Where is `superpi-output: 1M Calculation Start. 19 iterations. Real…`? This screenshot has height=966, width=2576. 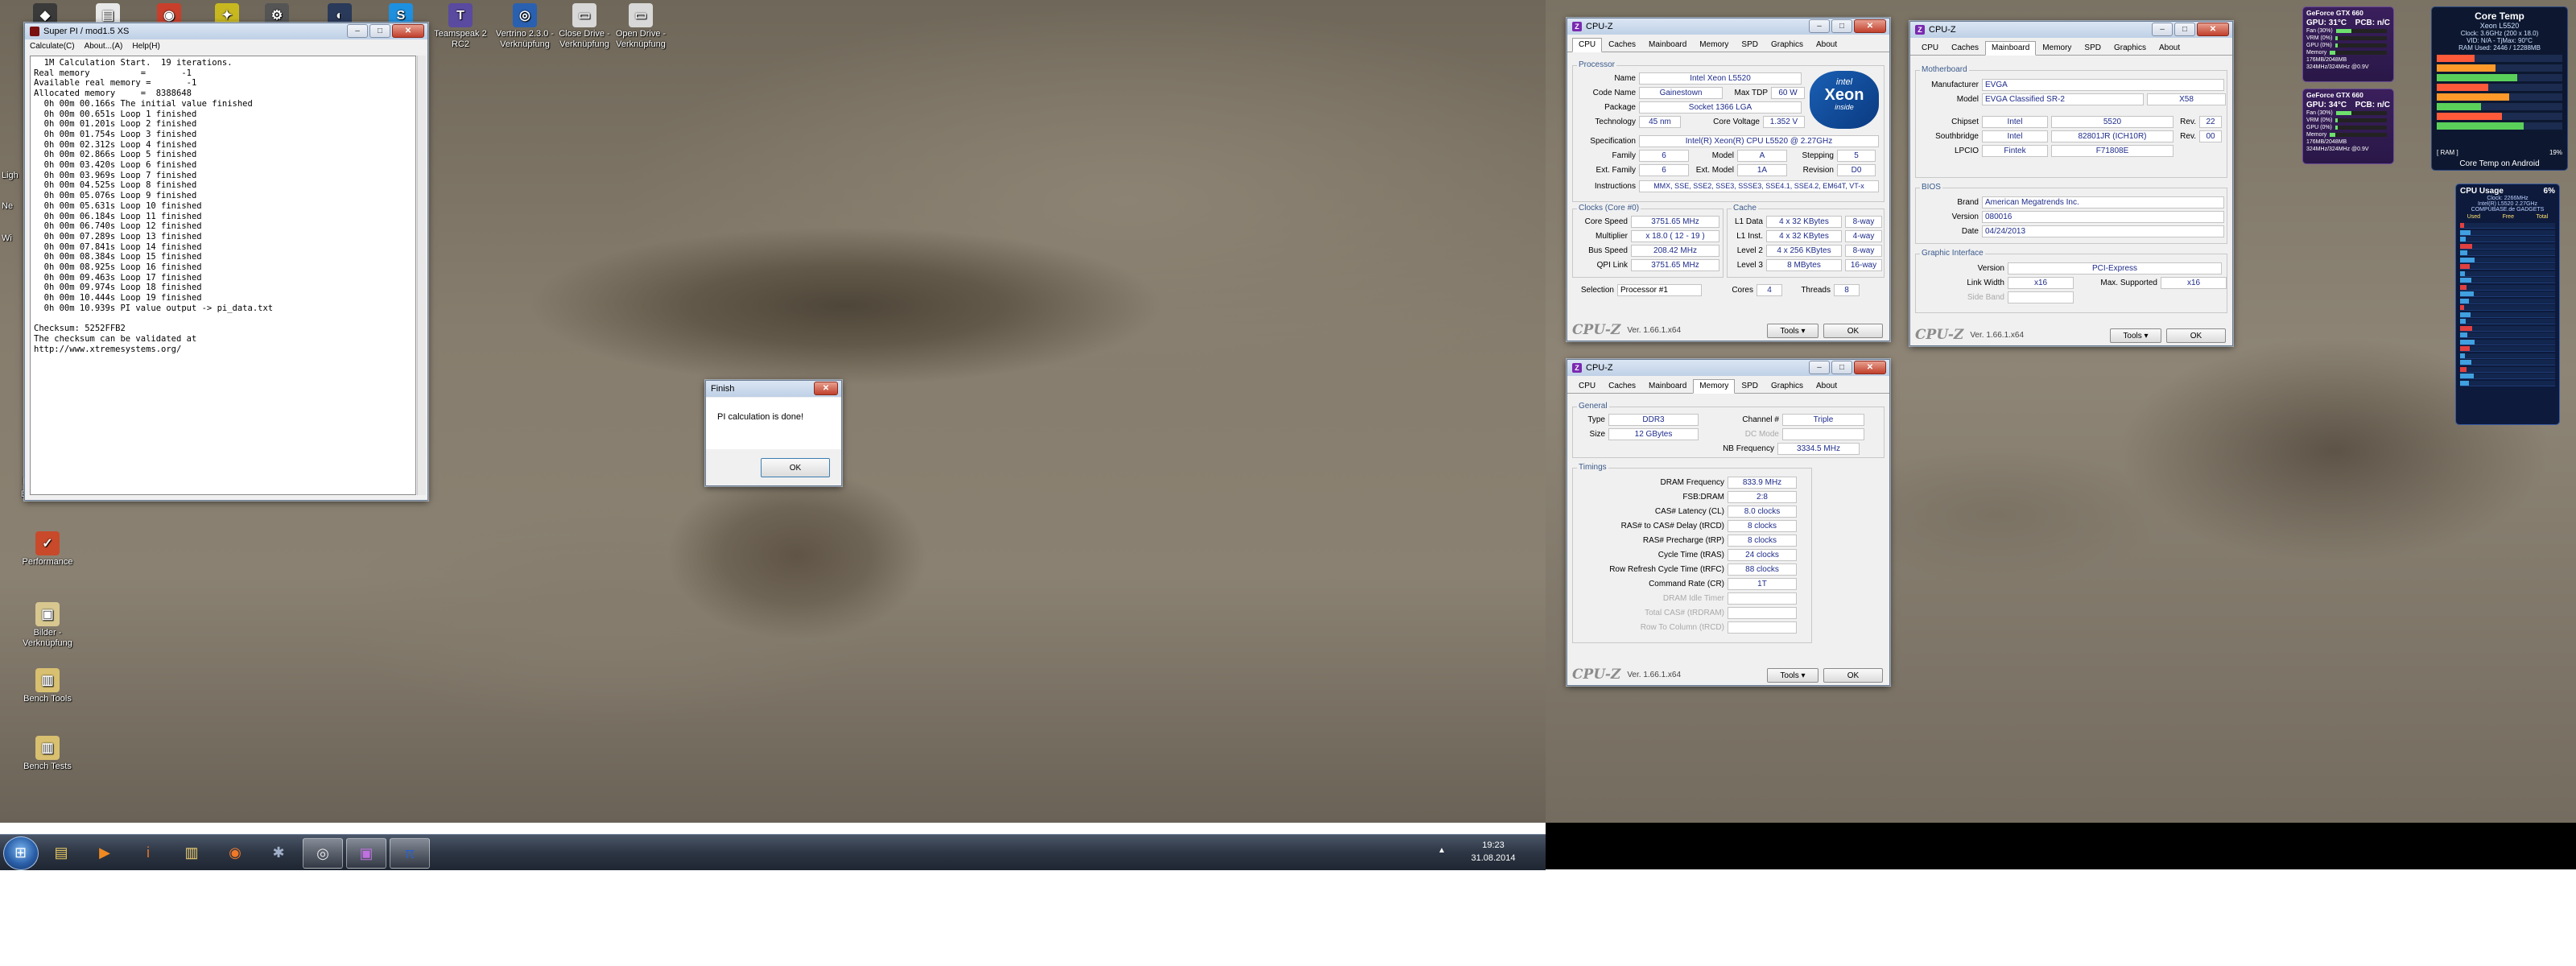 superpi-output: 1M Calculation Start. 19 iterations. Real… is located at coordinates (223, 275).